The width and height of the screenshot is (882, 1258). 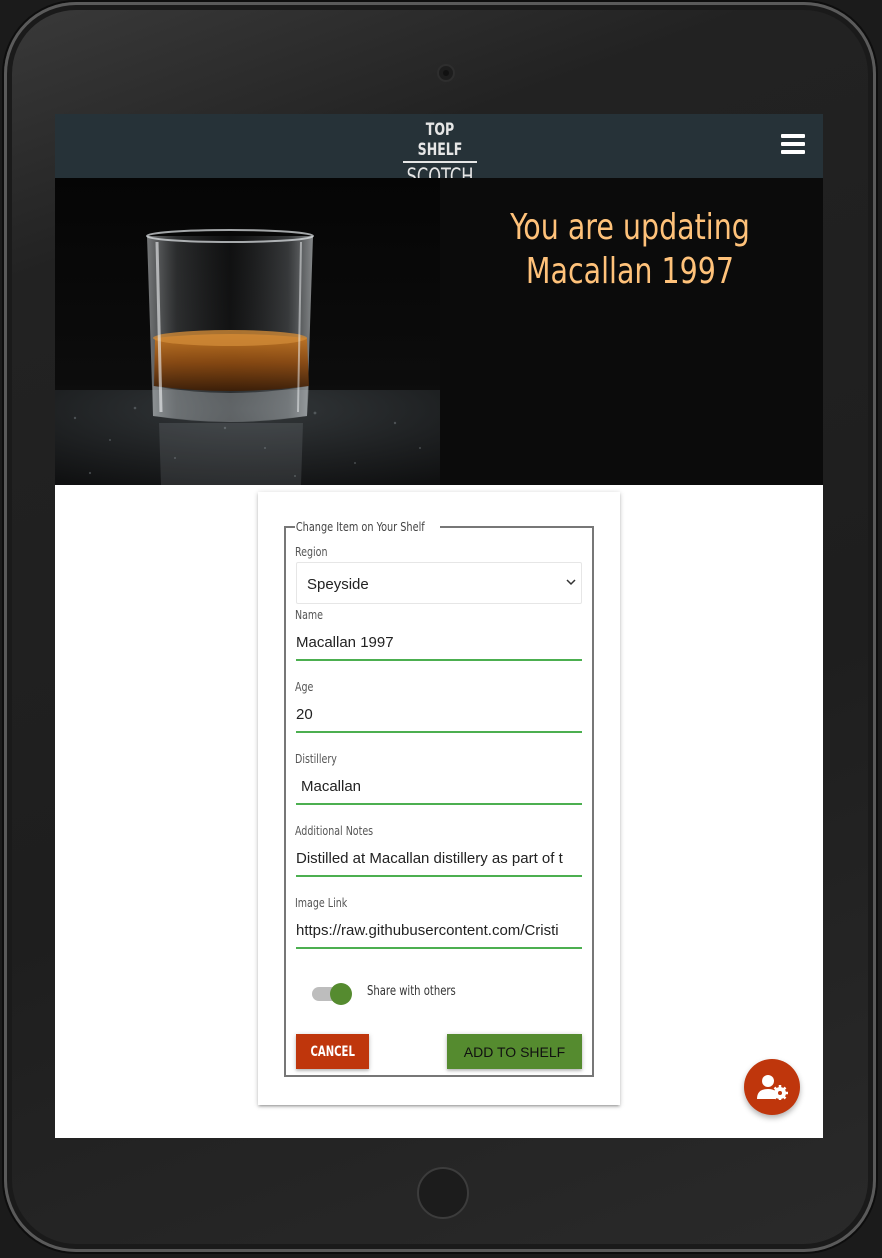 What do you see at coordinates (427, 930) in the screenshot?
I see `image-link-value: https://raw.githubusercontent.com/Cristi` at bounding box center [427, 930].